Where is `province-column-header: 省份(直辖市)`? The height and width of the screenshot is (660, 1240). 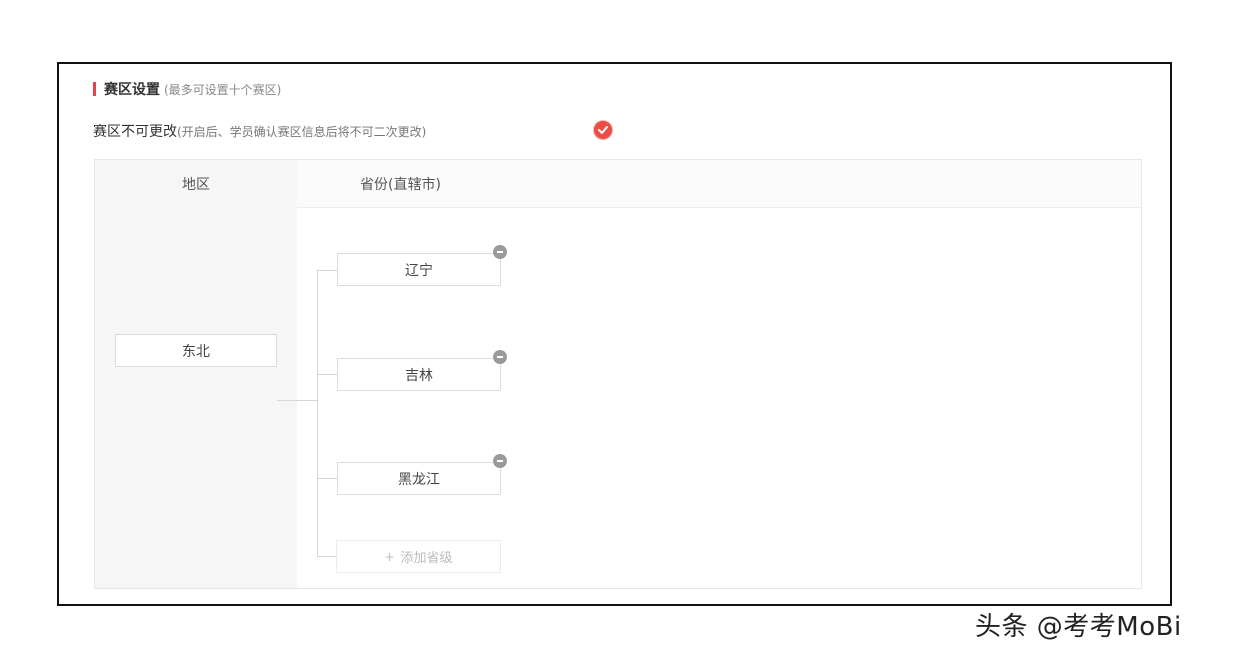 province-column-header: 省份(直辖市) is located at coordinates (719, 184).